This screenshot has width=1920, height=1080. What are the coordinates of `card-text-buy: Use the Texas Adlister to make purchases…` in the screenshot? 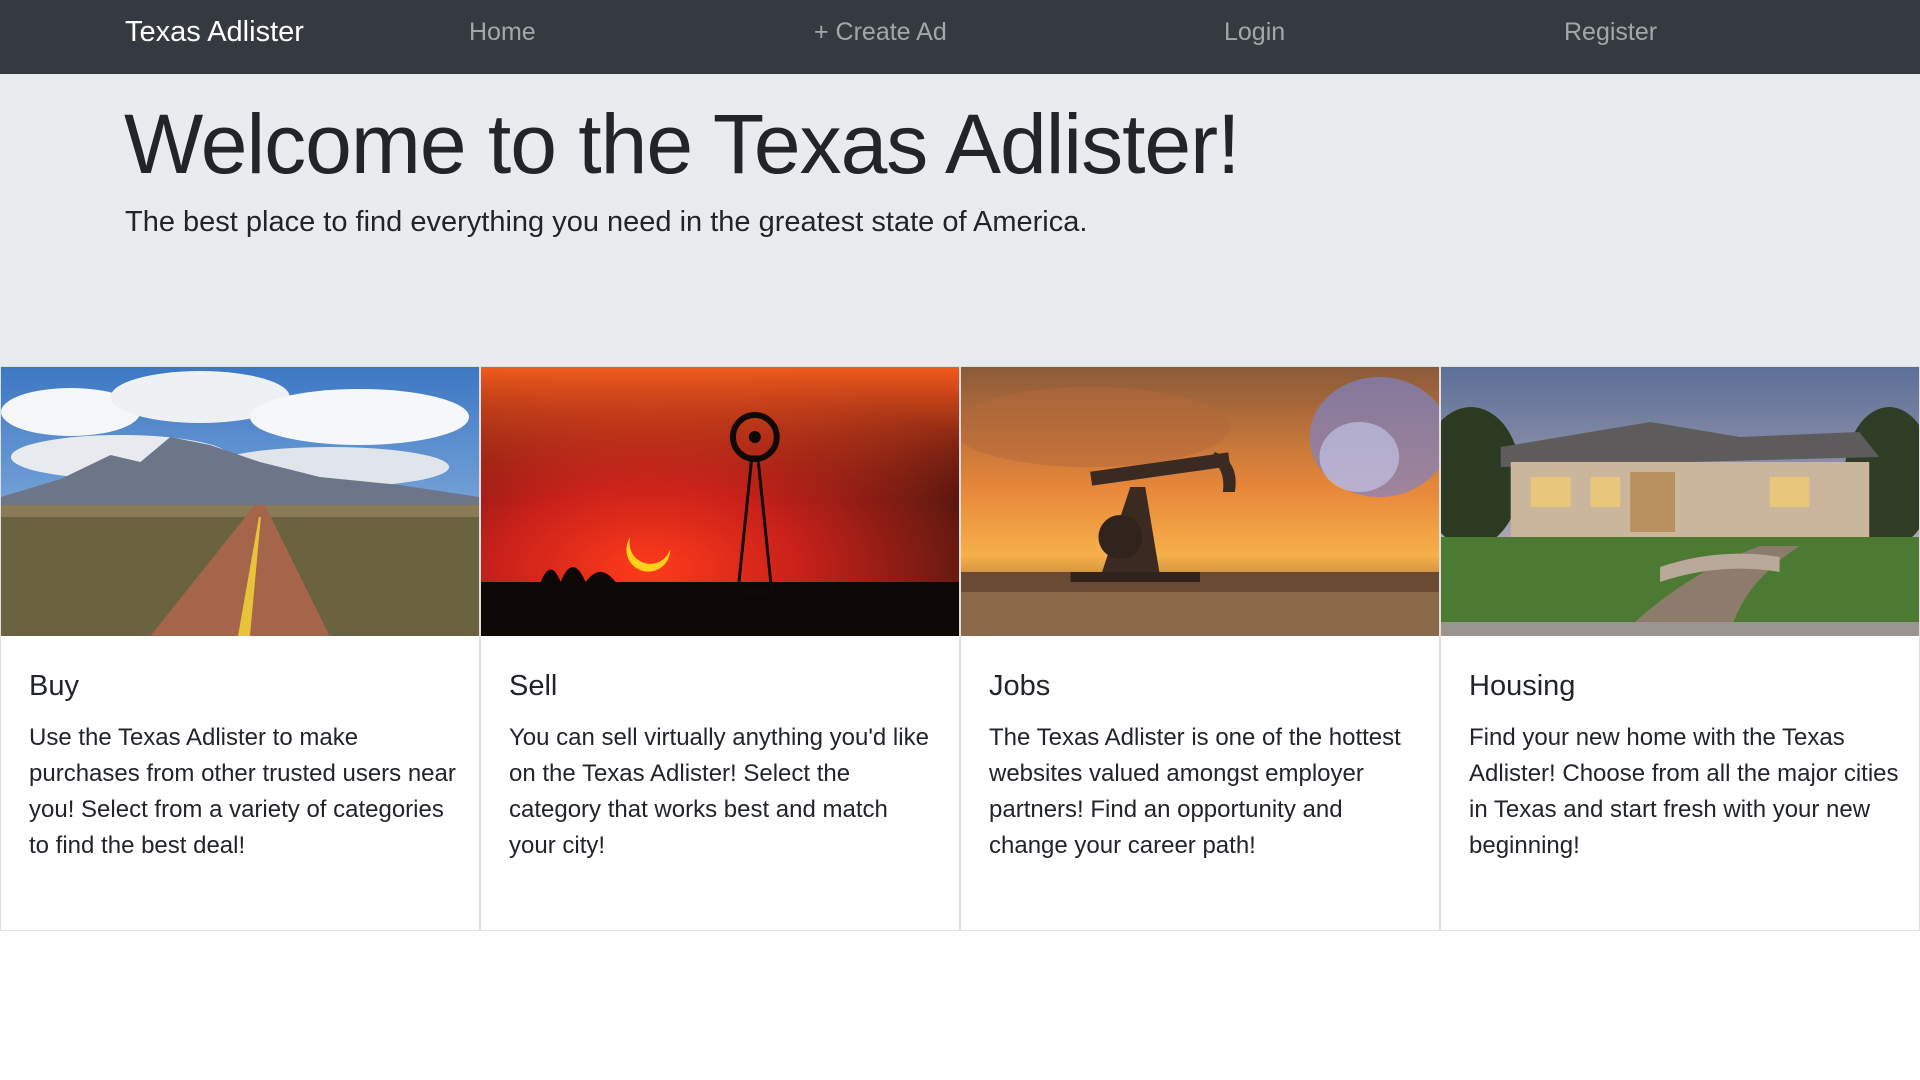 It's located at (242, 791).